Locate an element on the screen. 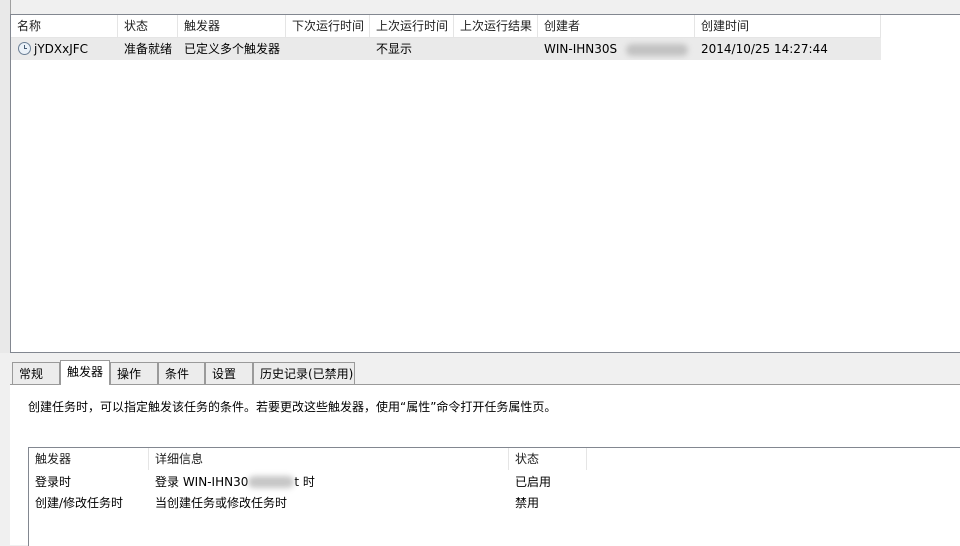  column-header-details: 详细信息 is located at coordinates (329, 459).